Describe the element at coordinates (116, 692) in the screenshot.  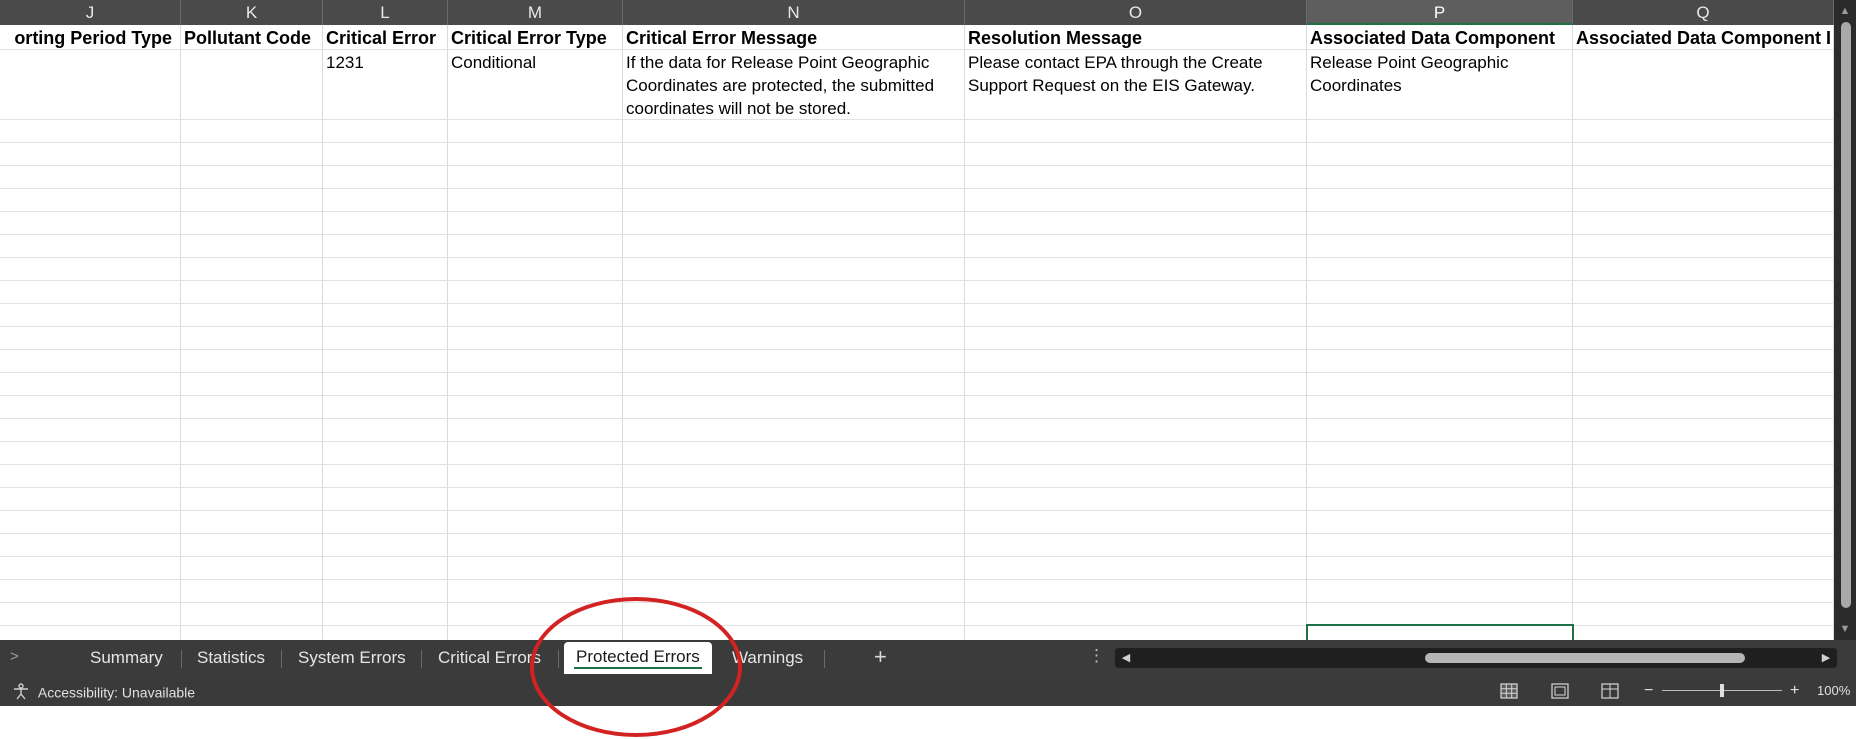
I see `accessibility-label: Accessibility: Unavailable` at that location.